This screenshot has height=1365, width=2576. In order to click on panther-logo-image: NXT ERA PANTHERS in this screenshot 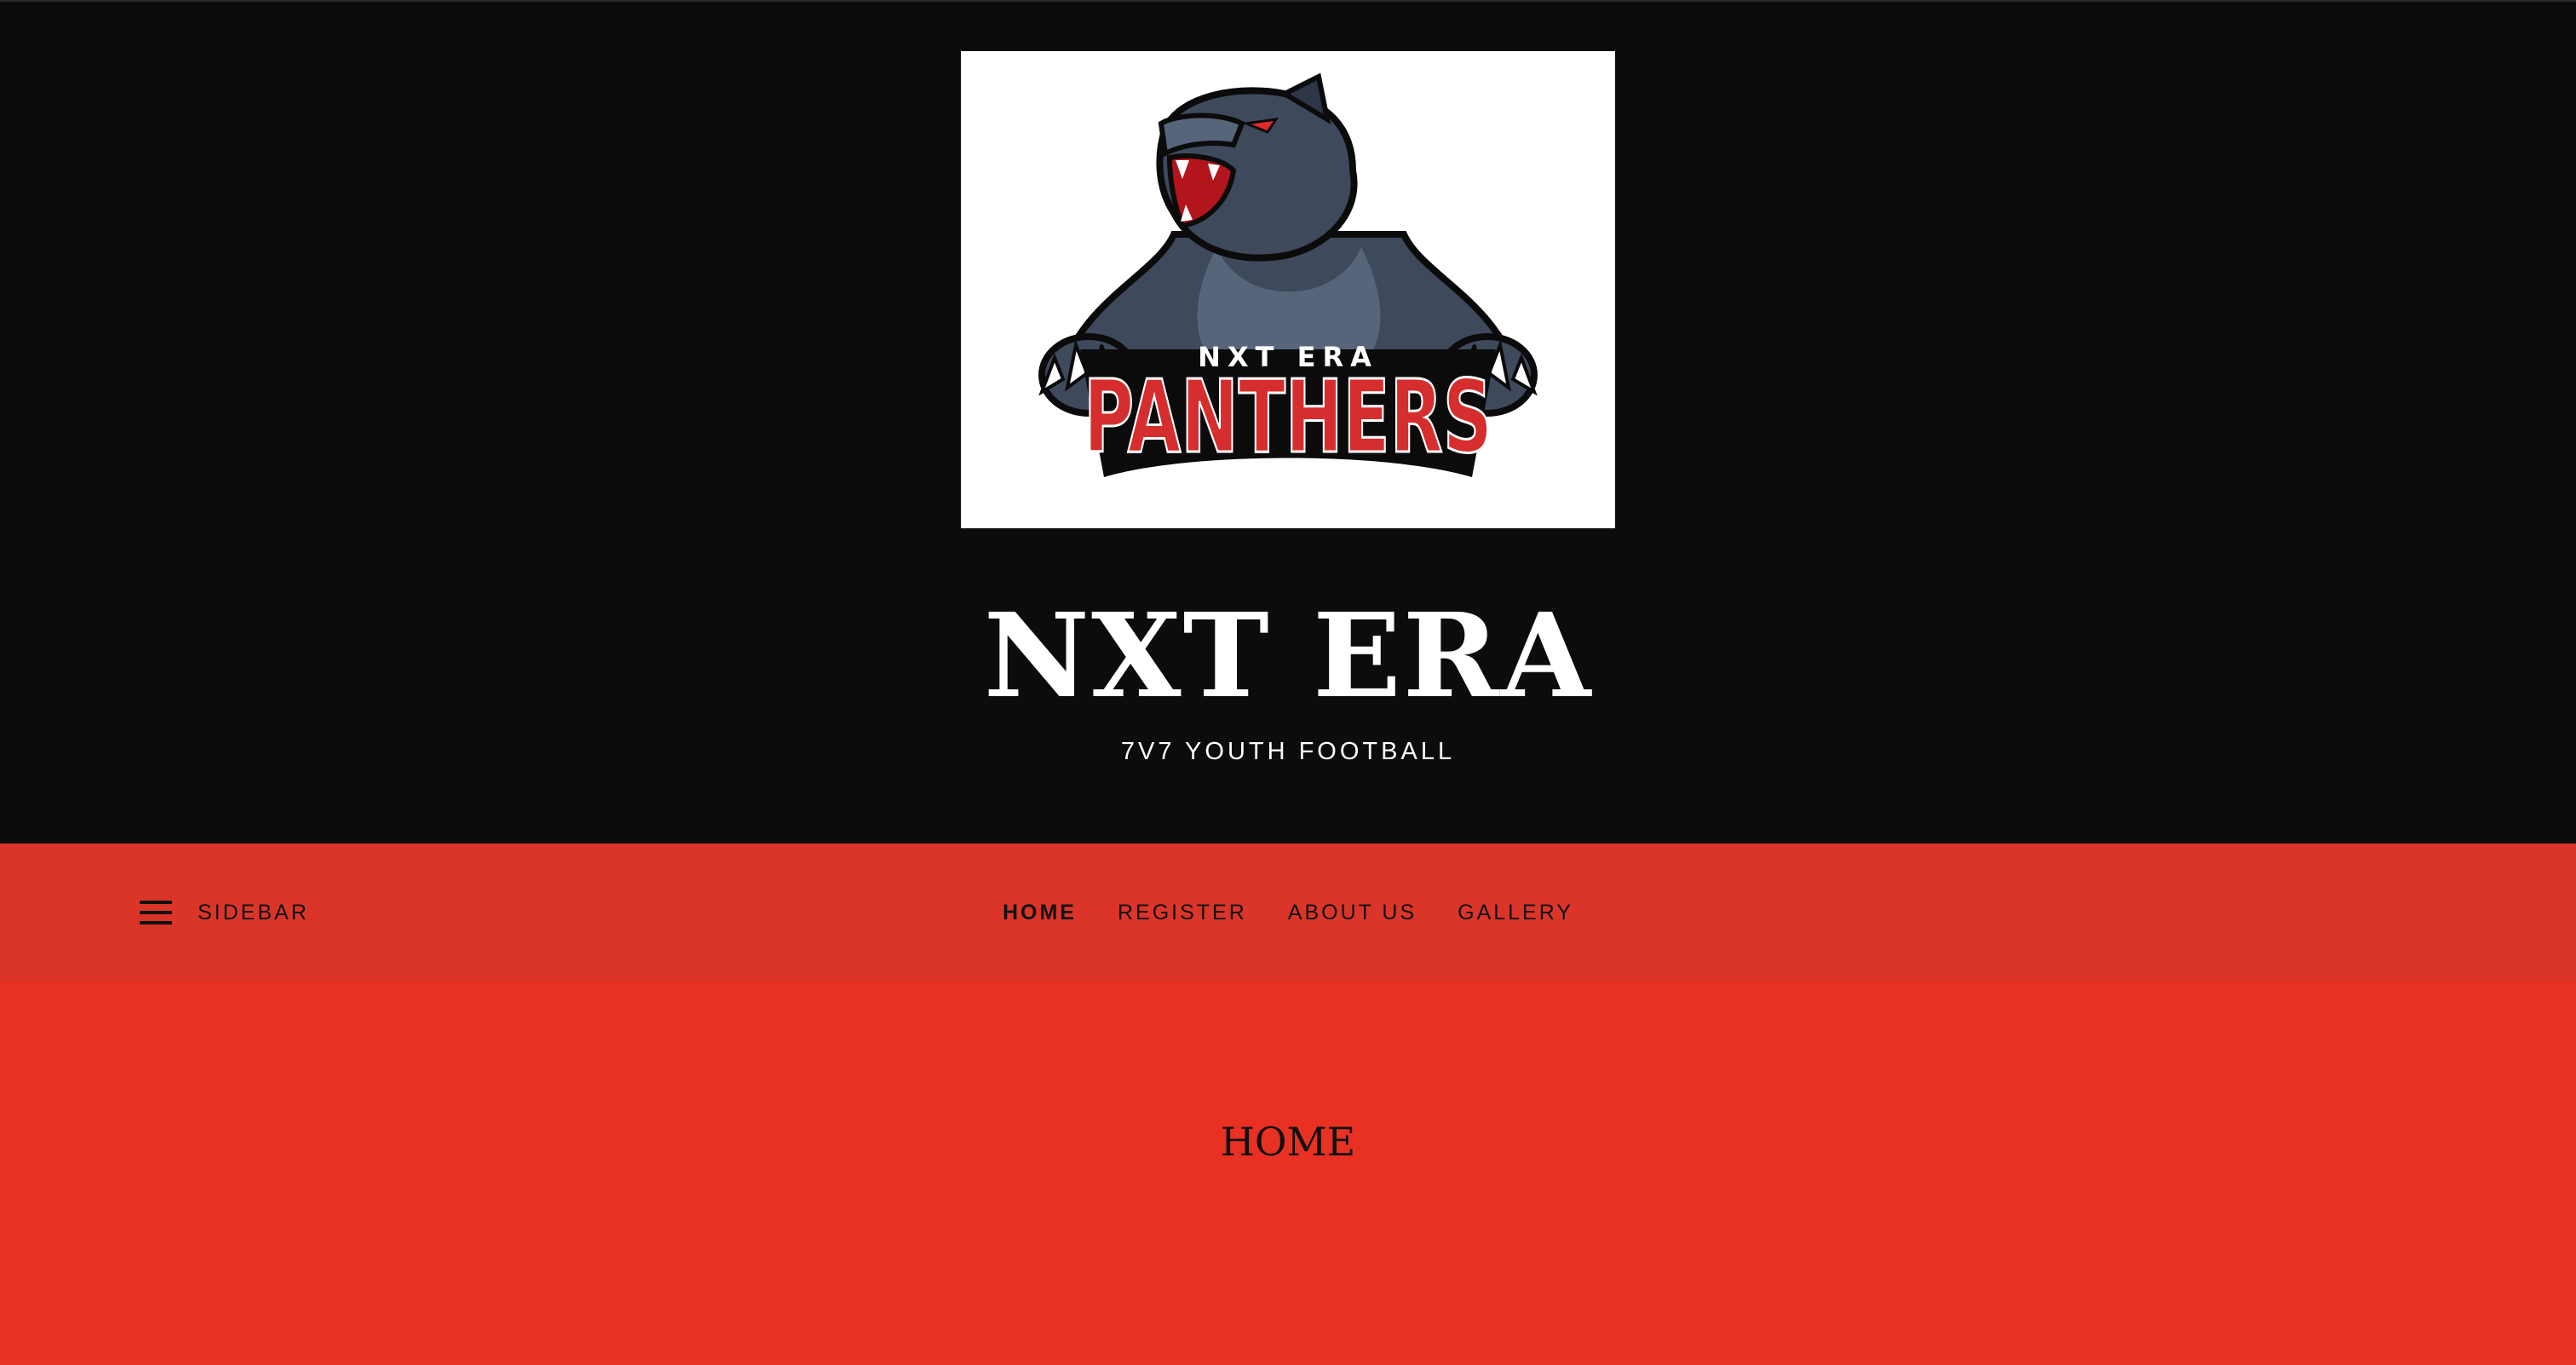, I will do `click(1288, 274)`.